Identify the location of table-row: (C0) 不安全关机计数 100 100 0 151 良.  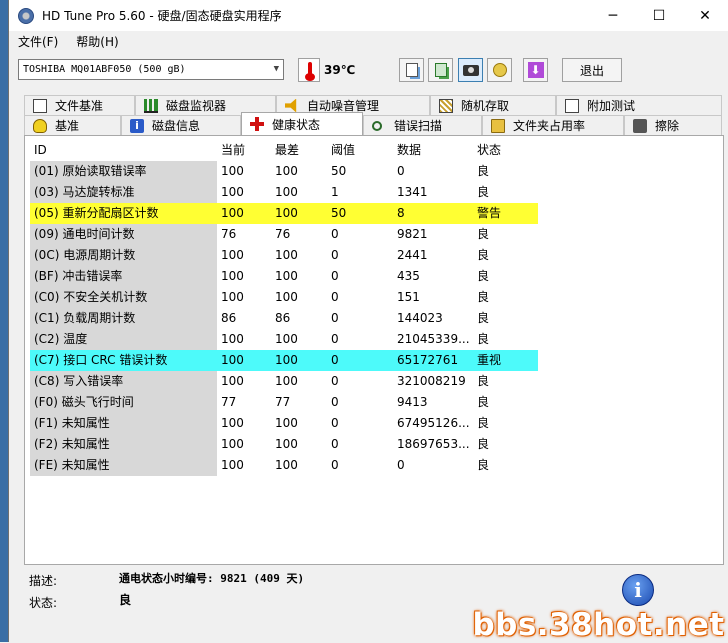
(284, 297).